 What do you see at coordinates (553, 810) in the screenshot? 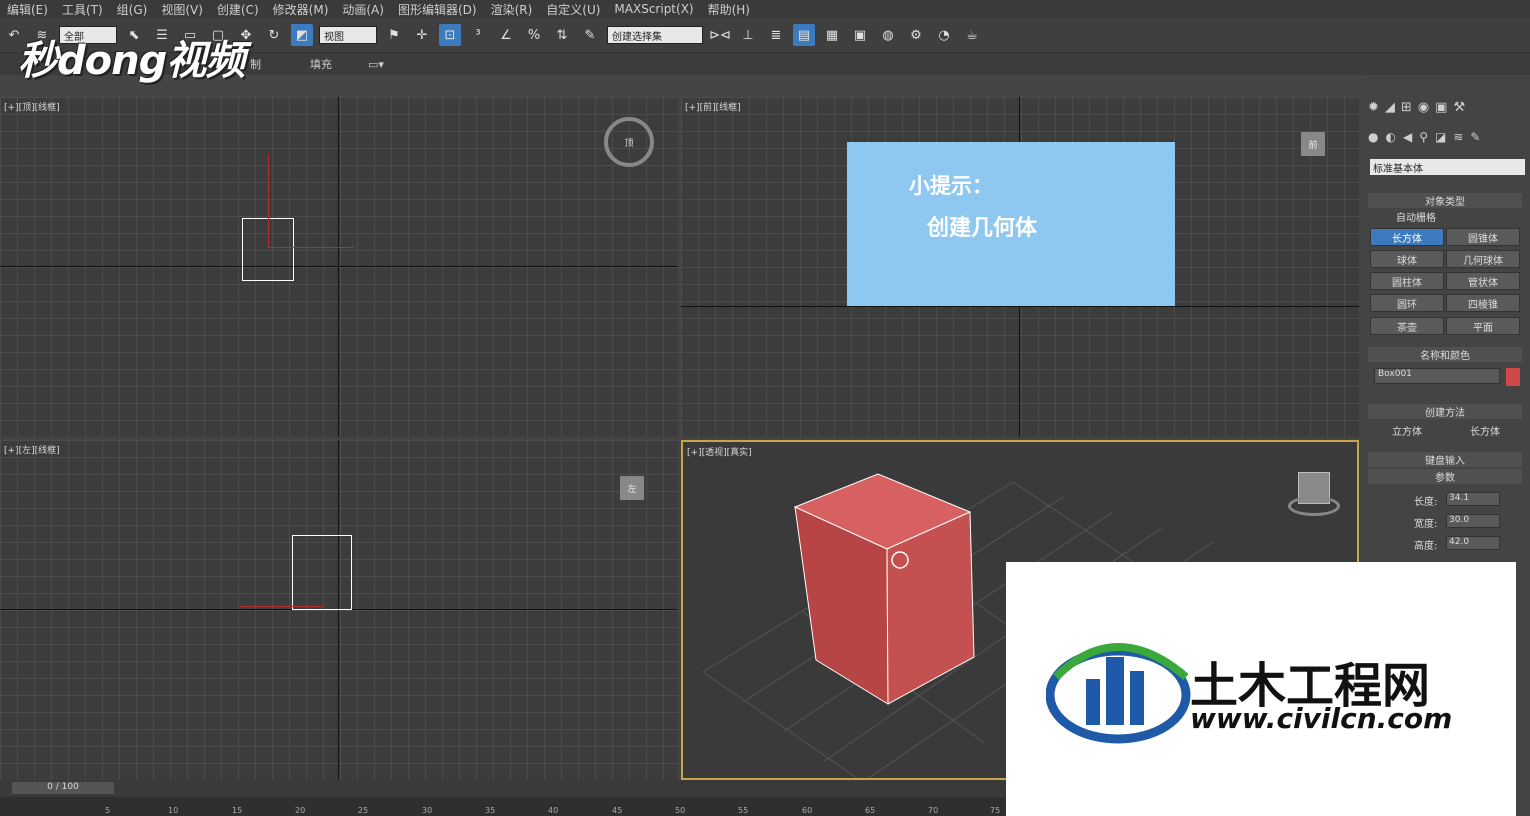
I see `tick-label: 40` at bounding box center [553, 810].